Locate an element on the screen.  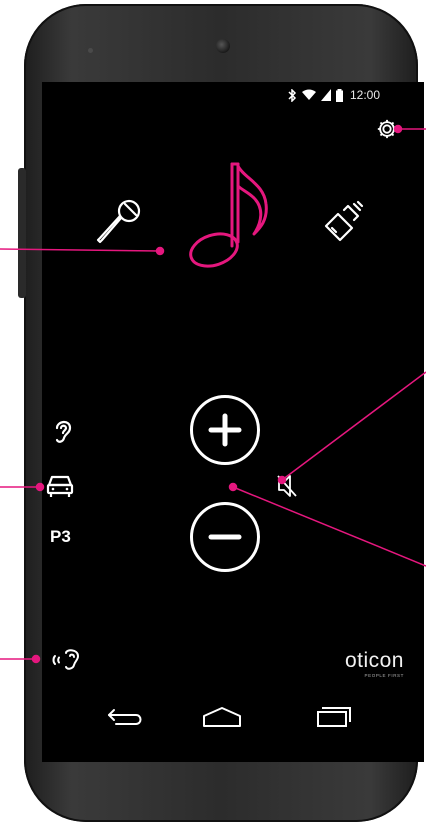
side-button is located at coordinates (22, 233).